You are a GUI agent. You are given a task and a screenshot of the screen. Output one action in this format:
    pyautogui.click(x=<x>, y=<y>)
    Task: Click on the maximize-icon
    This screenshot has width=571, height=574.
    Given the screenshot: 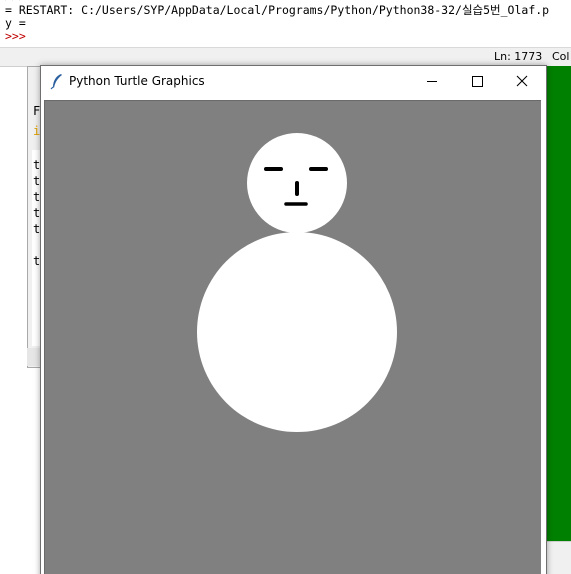 What is the action you would take?
    pyautogui.click(x=477, y=81)
    